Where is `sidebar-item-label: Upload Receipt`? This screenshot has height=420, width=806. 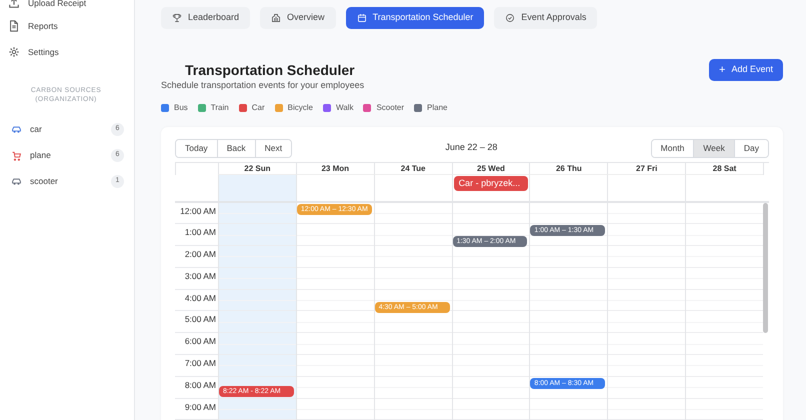 sidebar-item-label: Upload Receipt is located at coordinates (57, 5).